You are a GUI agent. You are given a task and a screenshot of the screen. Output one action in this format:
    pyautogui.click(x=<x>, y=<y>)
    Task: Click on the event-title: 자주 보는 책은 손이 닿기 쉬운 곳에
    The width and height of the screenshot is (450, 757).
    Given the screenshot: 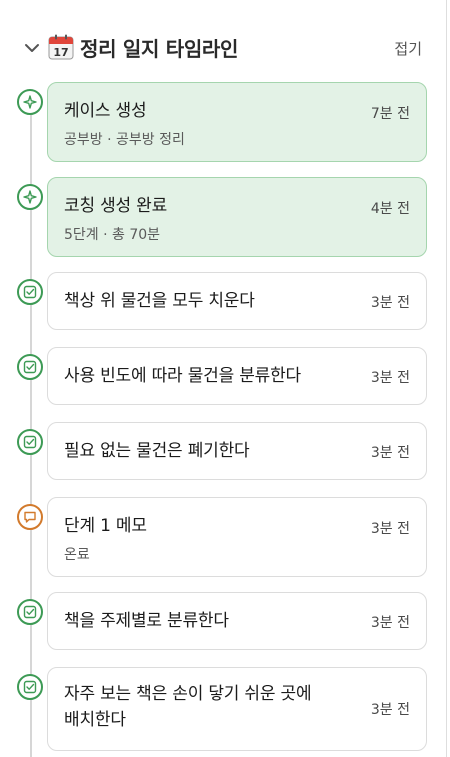 What is the action you would take?
    pyautogui.click(x=188, y=694)
    